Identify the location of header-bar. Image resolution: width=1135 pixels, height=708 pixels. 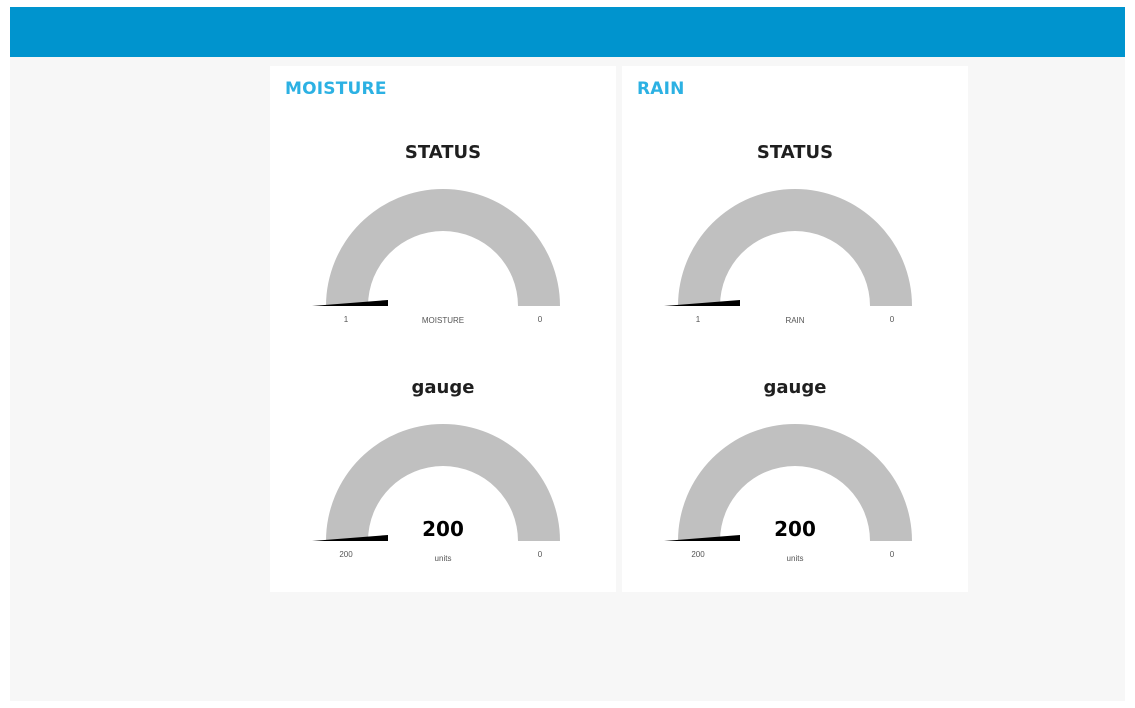
(567, 32).